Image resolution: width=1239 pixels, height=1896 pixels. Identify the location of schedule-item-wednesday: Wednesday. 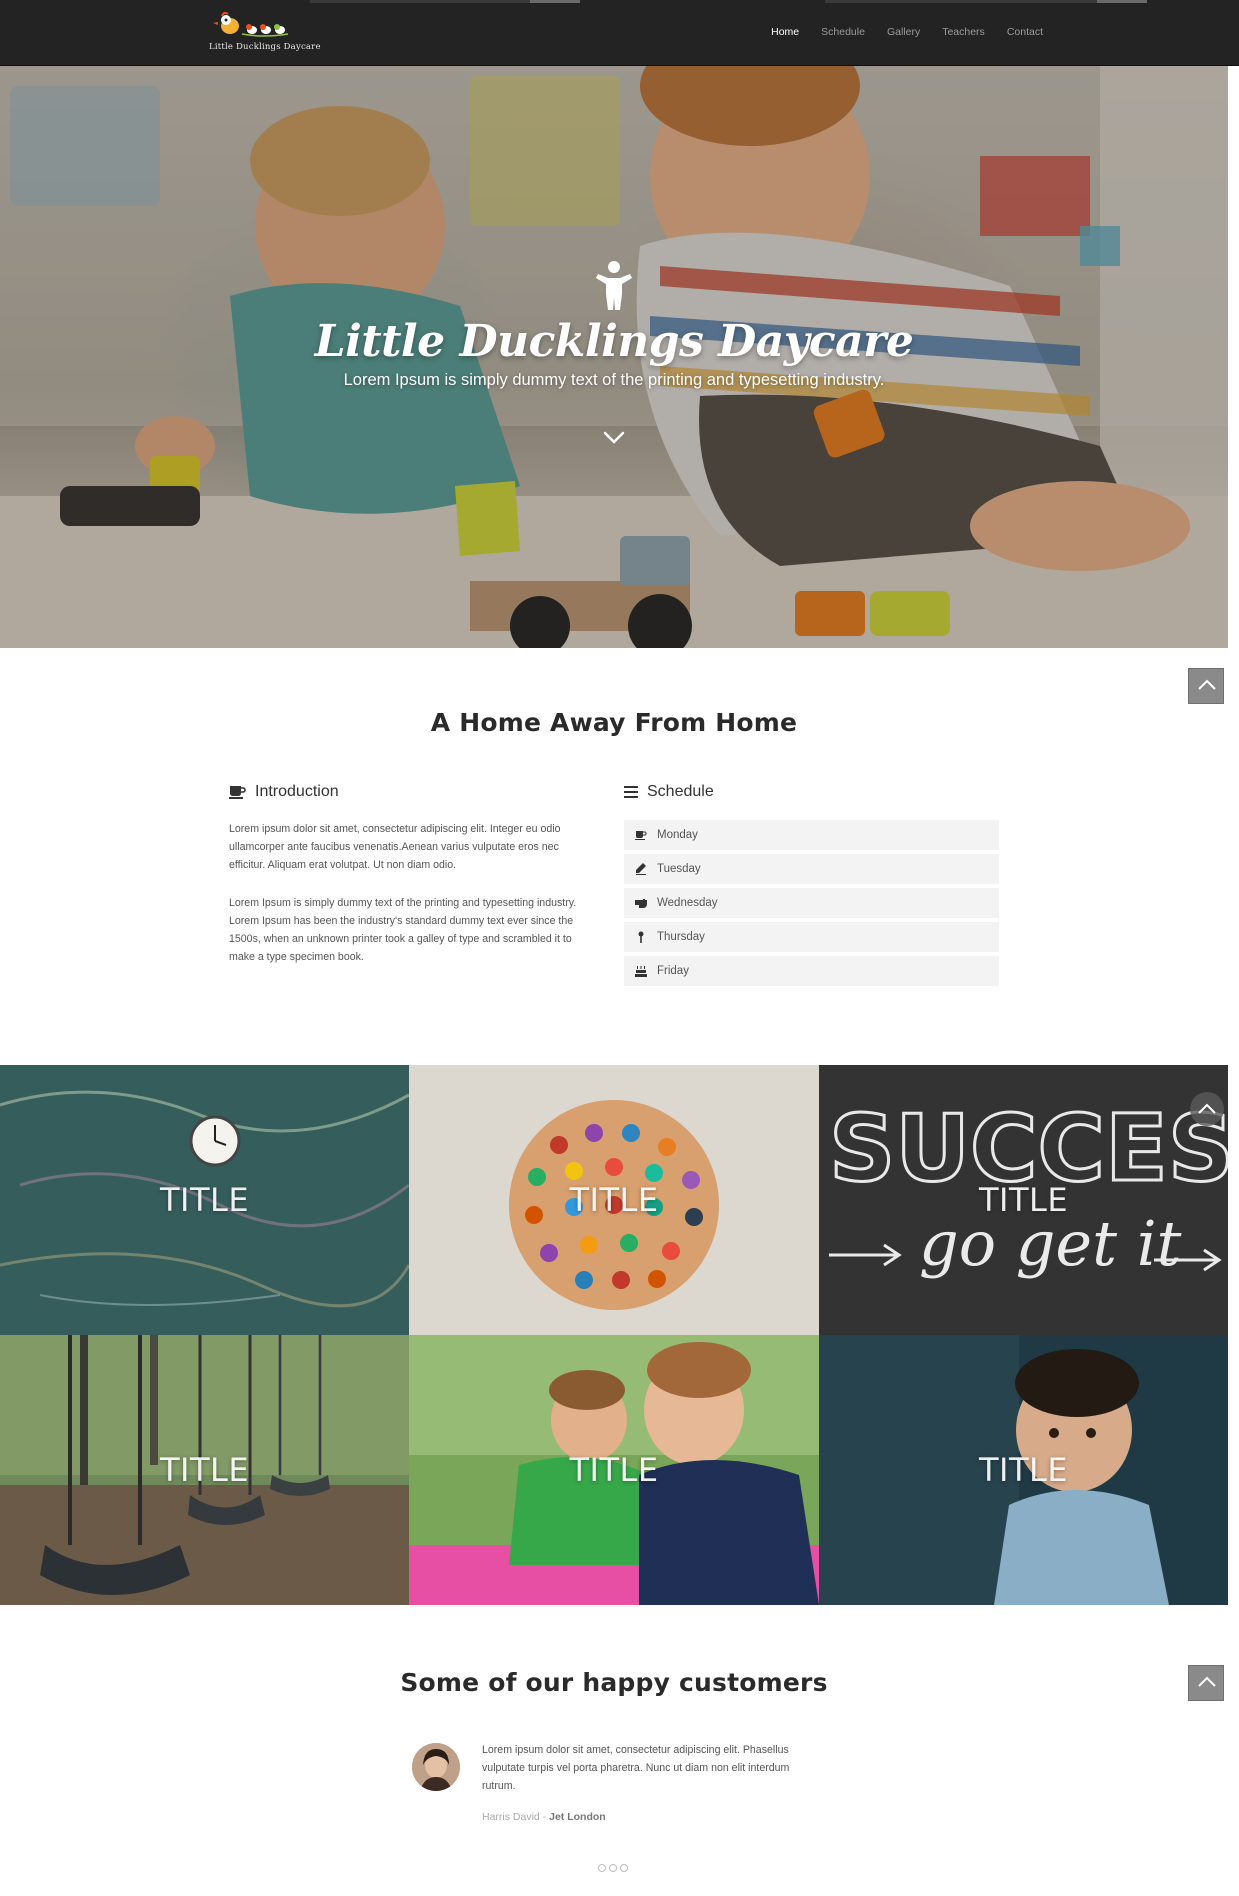
(811, 903).